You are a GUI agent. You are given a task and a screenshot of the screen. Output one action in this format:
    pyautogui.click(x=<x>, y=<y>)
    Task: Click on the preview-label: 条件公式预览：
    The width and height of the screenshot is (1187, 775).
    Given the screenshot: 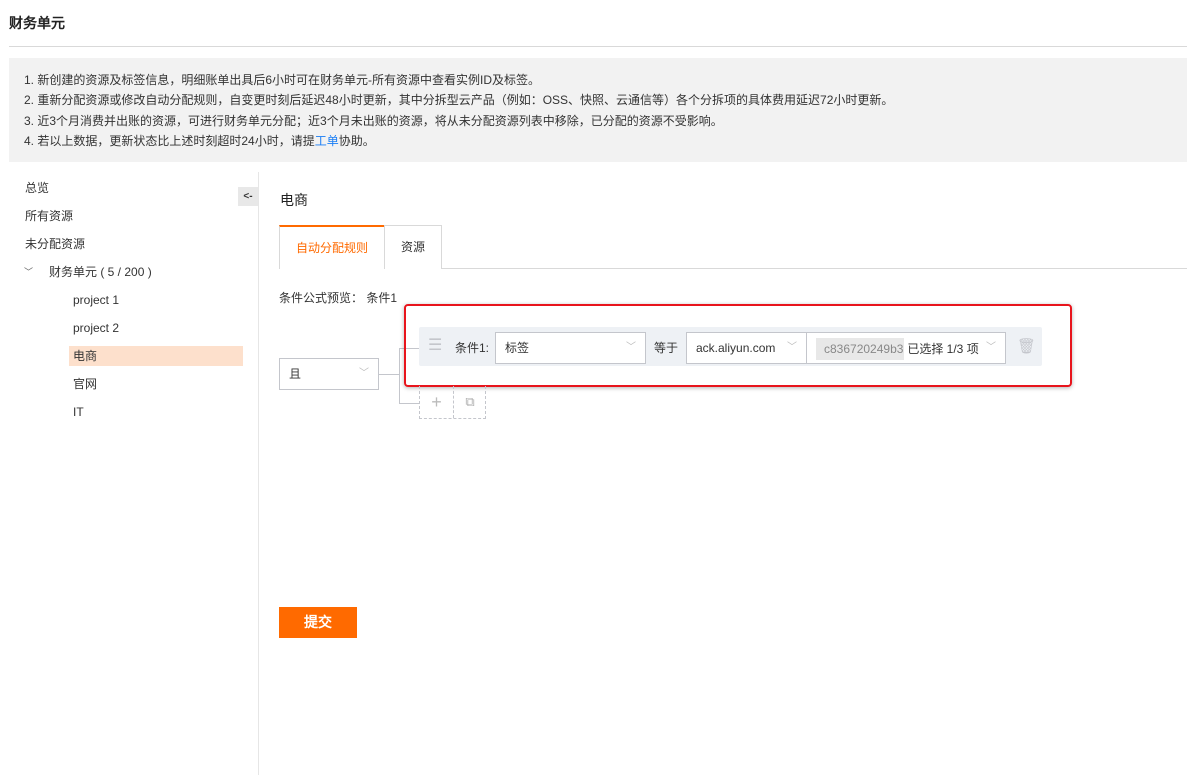 What is the action you would take?
    pyautogui.click(x=321, y=298)
    